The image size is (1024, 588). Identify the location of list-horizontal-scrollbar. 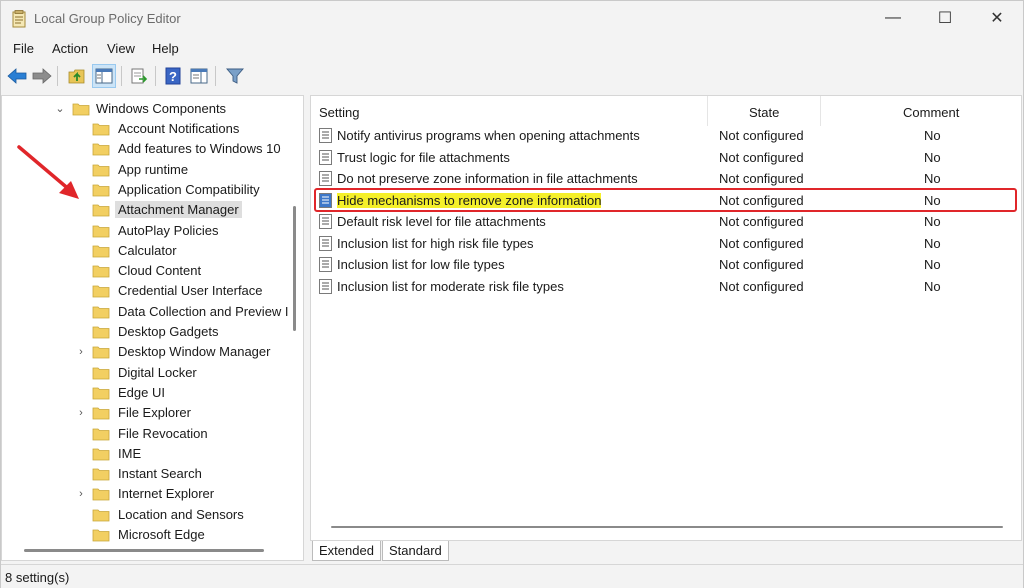
(667, 527).